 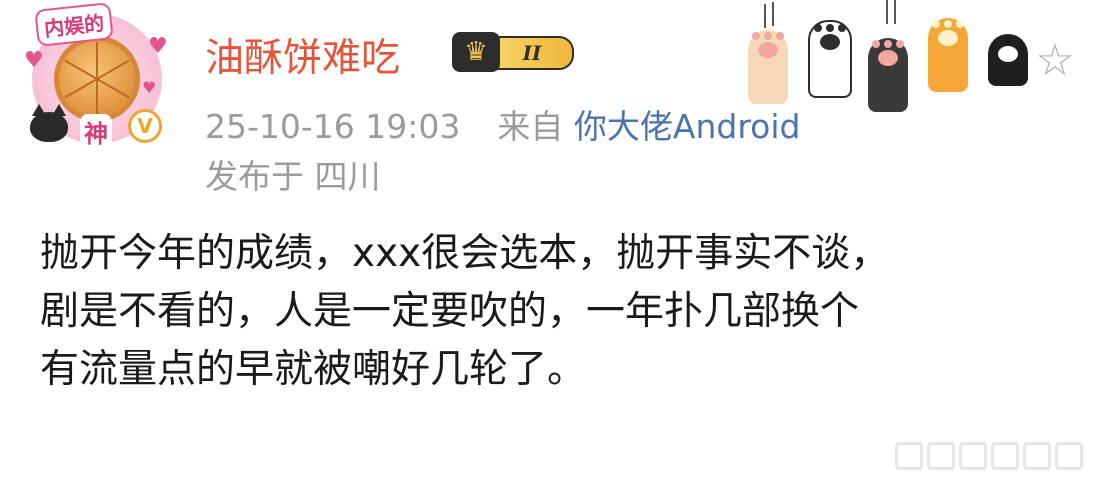 What do you see at coordinates (465, 253) in the screenshot?
I see `post-line: 抛开今年的成绩，xxx很会选本，抛开事实不谈，` at bounding box center [465, 253].